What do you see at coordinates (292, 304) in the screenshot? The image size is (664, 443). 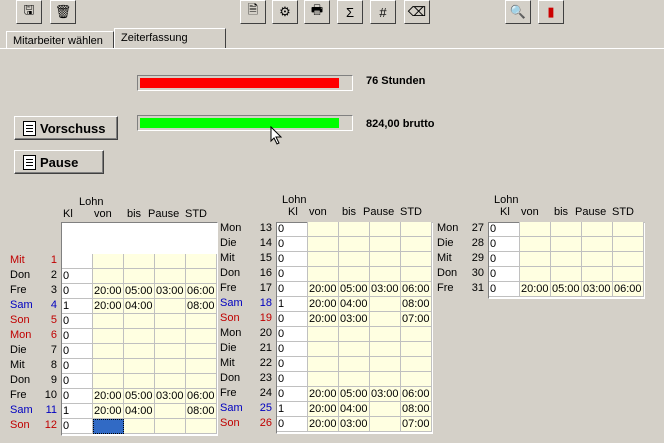 I see `cell-kl: 1` at bounding box center [292, 304].